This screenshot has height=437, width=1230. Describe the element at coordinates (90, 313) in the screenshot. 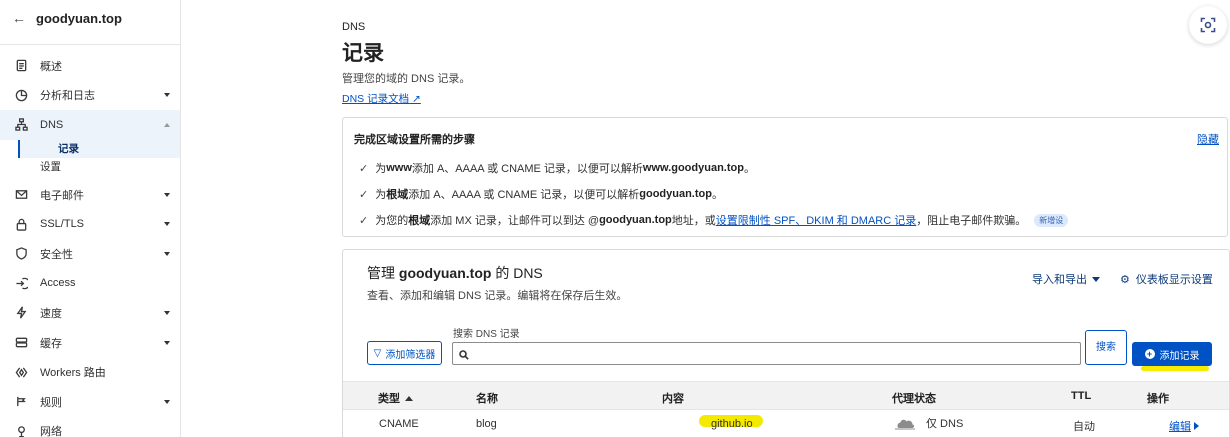

I see `sidebar-item-speed: 速度` at that location.